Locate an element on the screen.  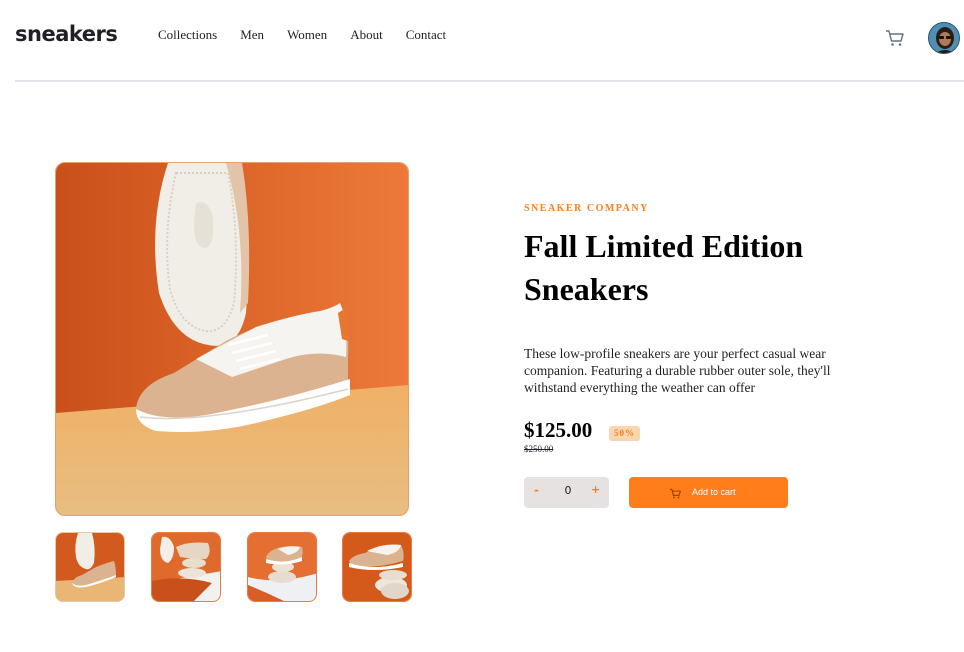
increase-quantity-button: + is located at coordinates (595, 489).